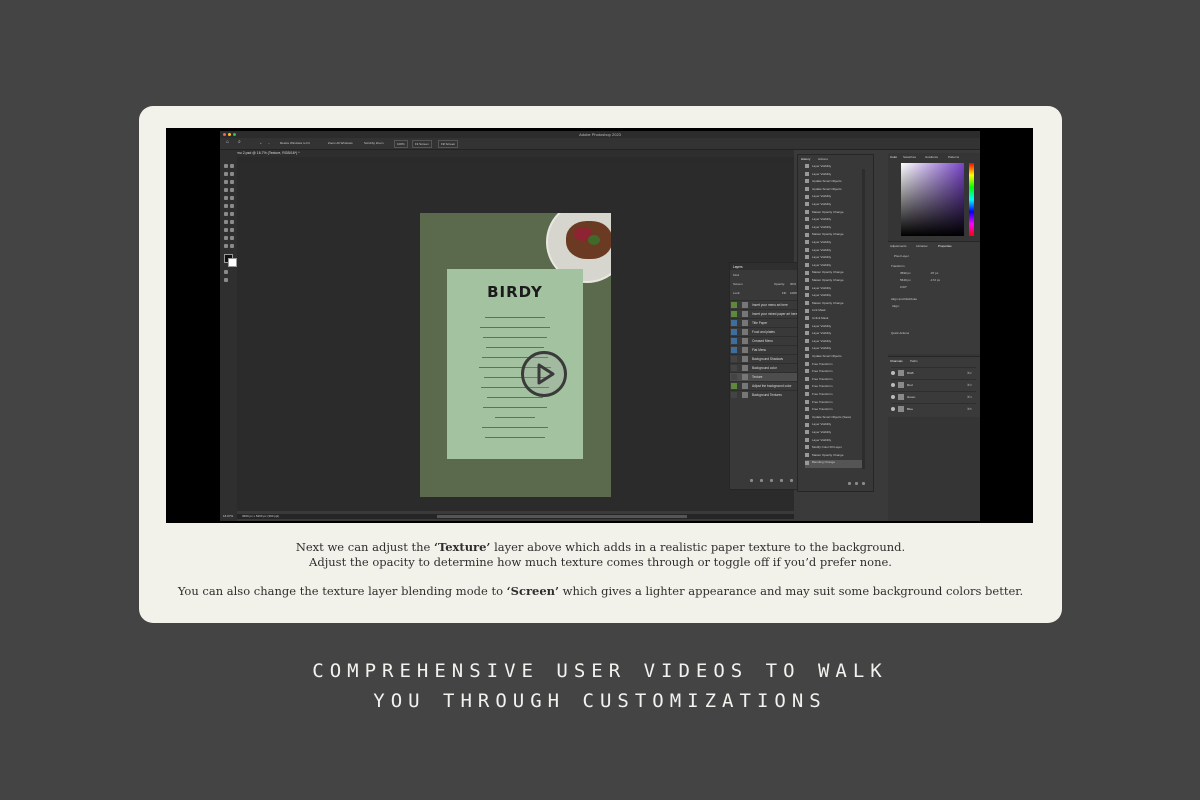 Image resolution: width=1200 pixels, height=800 pixels. What do you see at coordinates (232, 174) in the screenshot?
I see `marquee-tool-icon` at bounding box center [232, 174].